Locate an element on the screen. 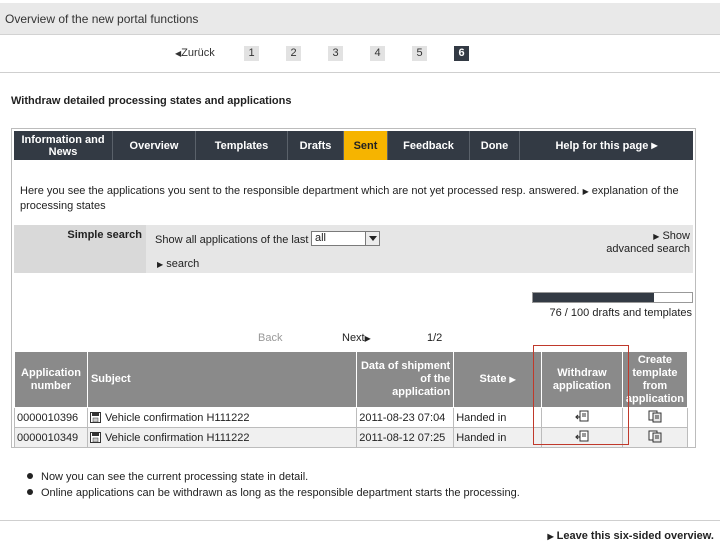 This screenshot has height=556, width=720. quota-progress-bar is located at coordinates (612, 297).